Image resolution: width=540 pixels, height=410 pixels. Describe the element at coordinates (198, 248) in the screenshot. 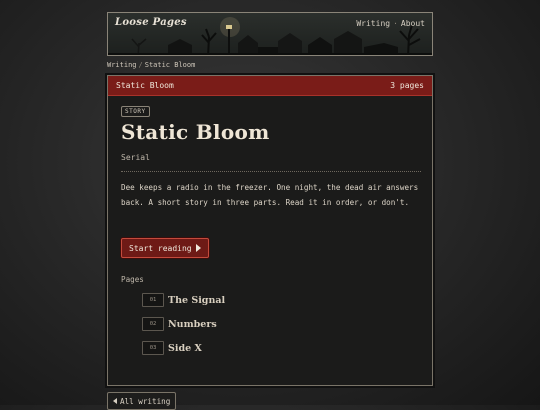

I see `play-arrow-icon` at that location.